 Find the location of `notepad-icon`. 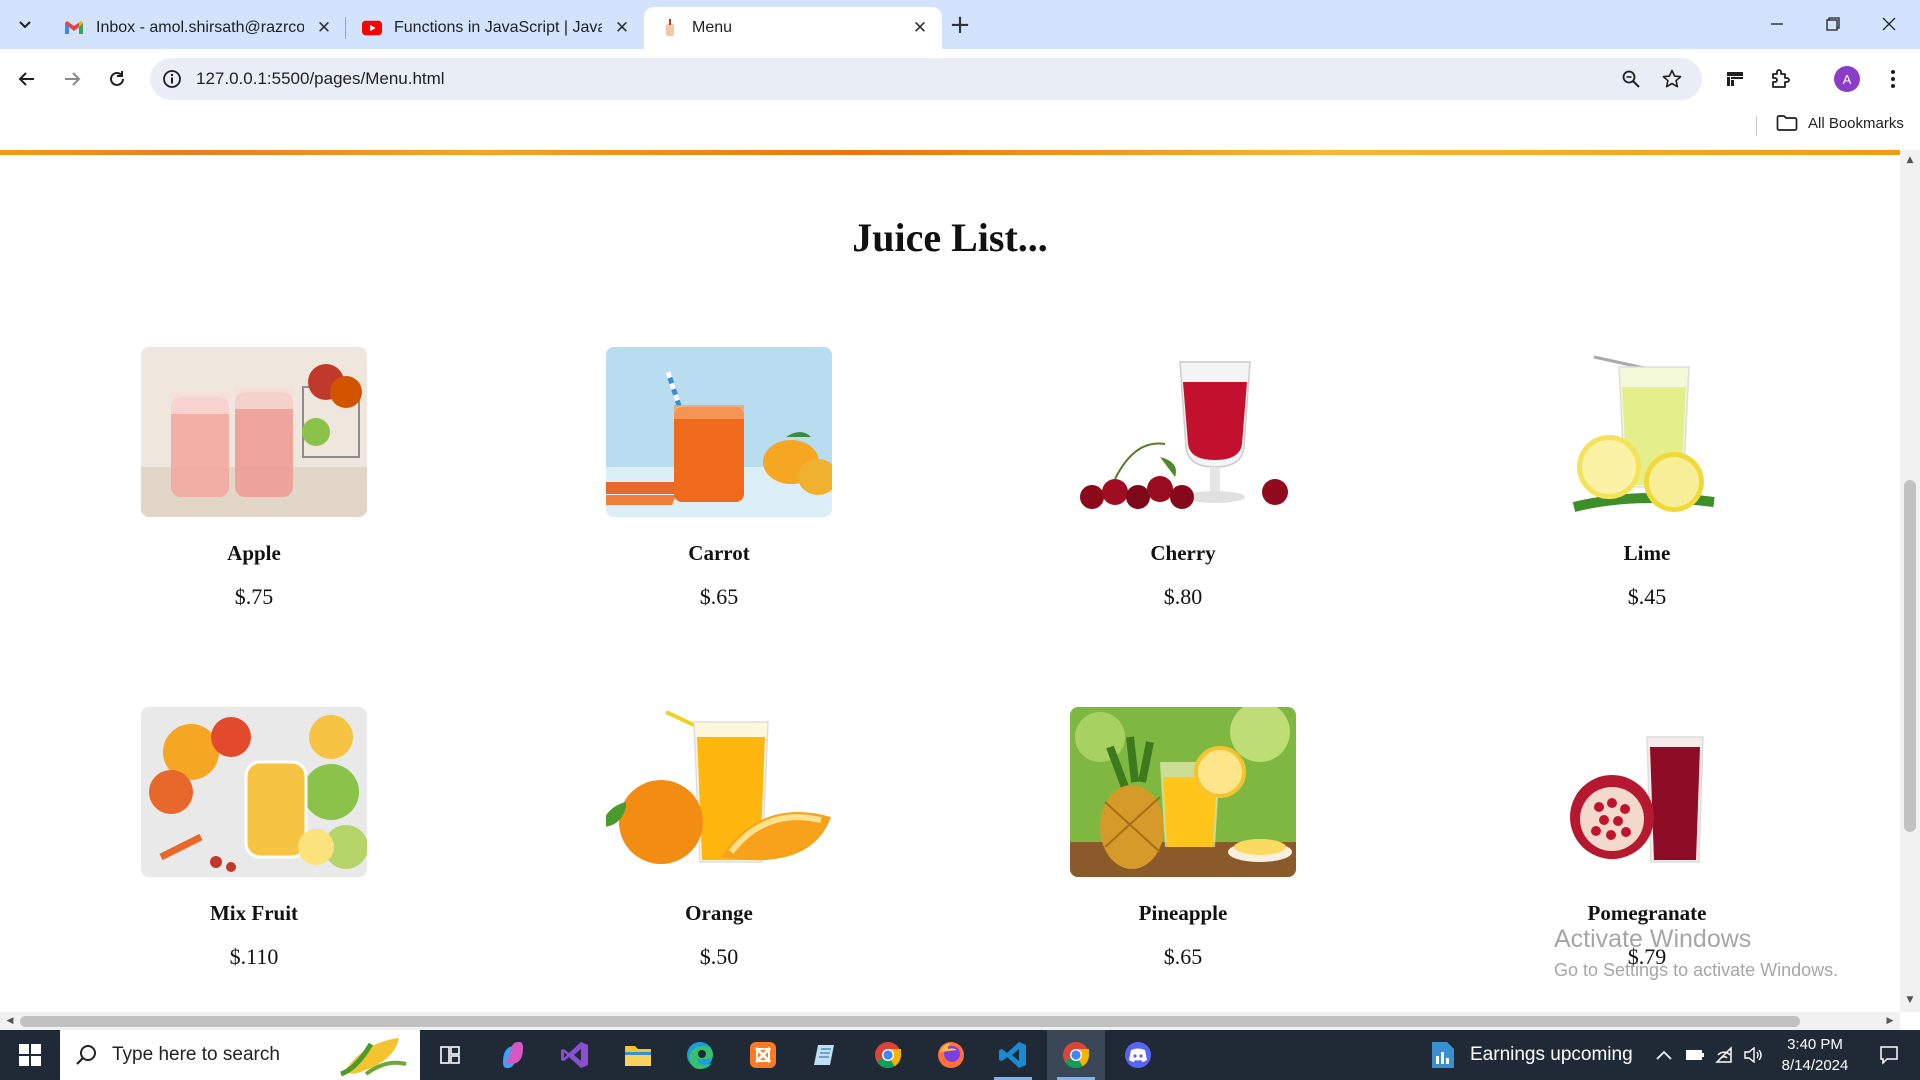

notepad-icon is located at coordinates (824, 1055).